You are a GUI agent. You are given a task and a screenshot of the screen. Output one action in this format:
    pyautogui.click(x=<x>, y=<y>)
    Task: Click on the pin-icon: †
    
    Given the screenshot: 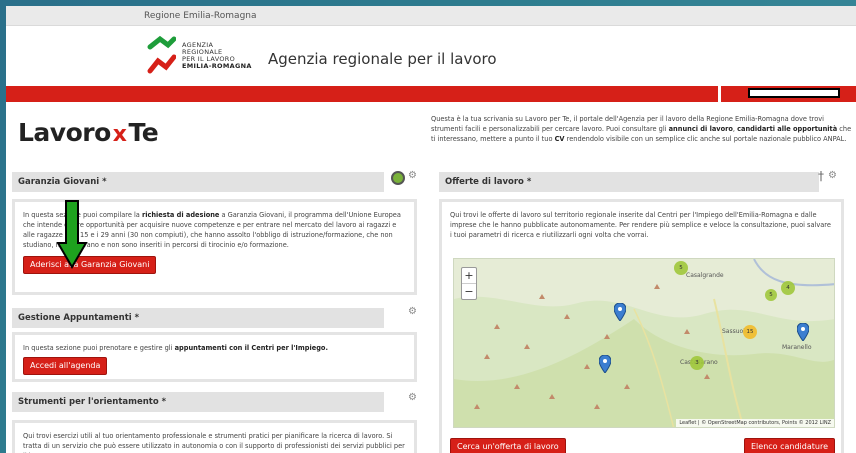 What is the action you would take?
    pyautogui.click(x=821, y=176)
    